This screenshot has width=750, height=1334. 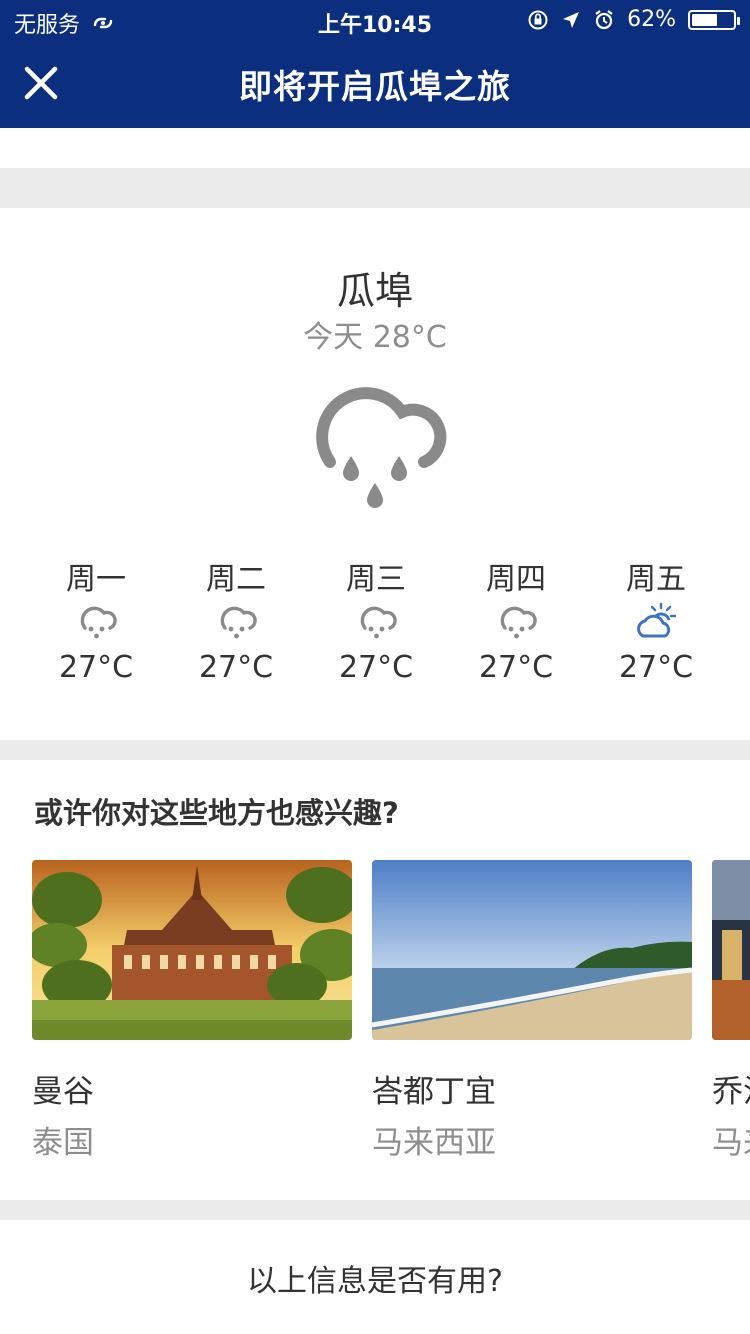 I want to click on destination-card: 曼谷 泰国, so click(x=195, y=1011).